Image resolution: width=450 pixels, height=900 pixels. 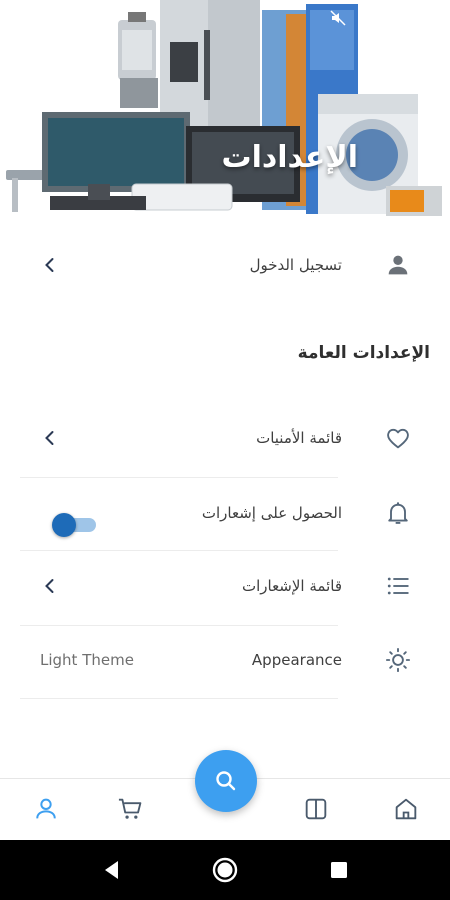 What do you see at coordinates (398, 438) in the screenshot?
I see `heart-icon` at bounding box center [398, 438].